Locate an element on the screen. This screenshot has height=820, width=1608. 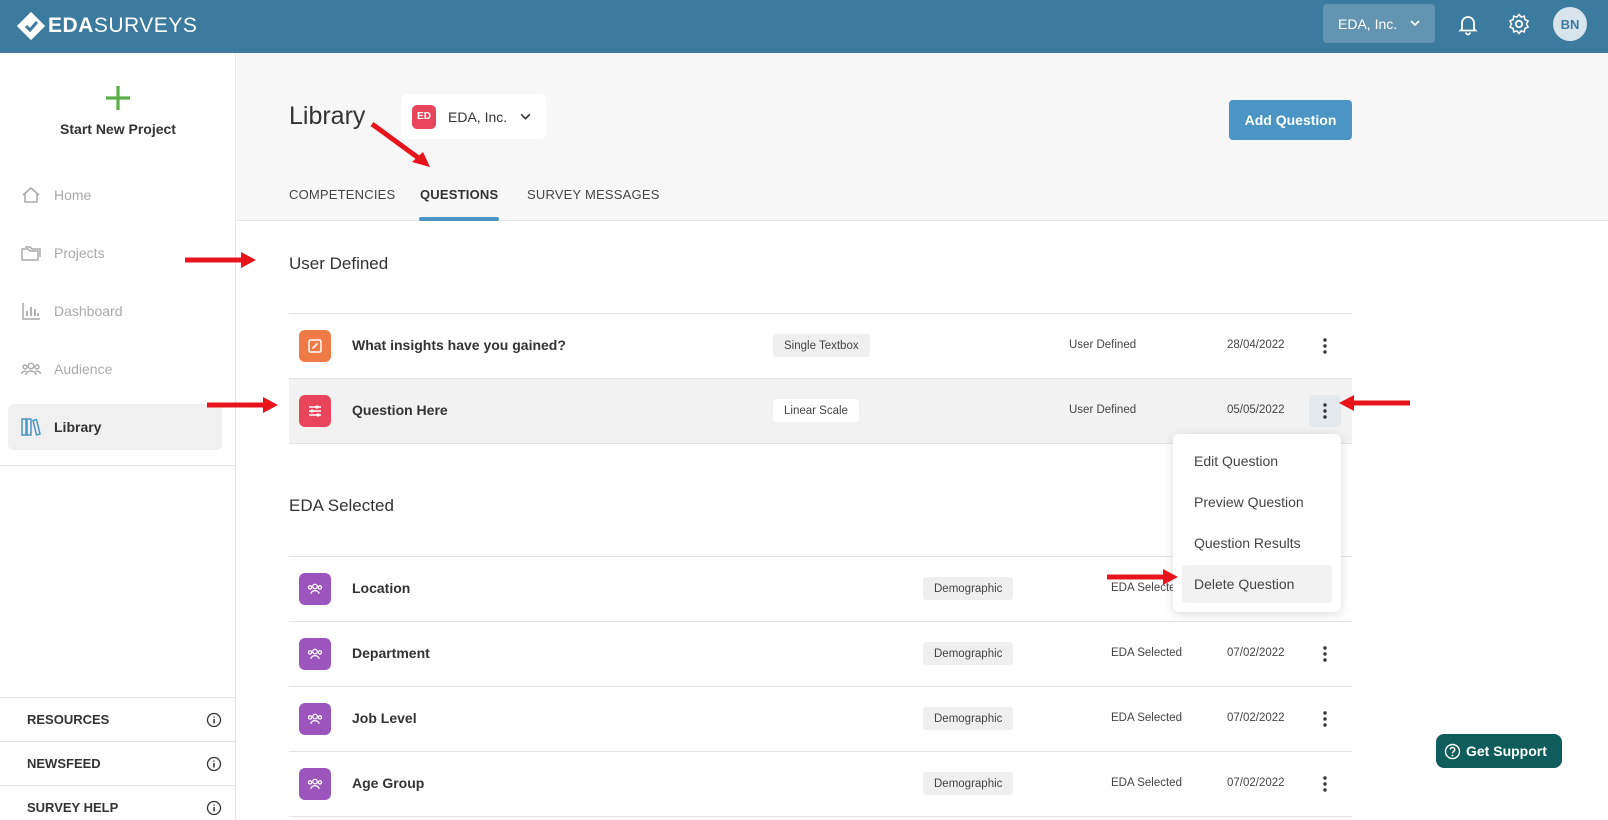
sliders-icon is located at coordinates (315, 411).